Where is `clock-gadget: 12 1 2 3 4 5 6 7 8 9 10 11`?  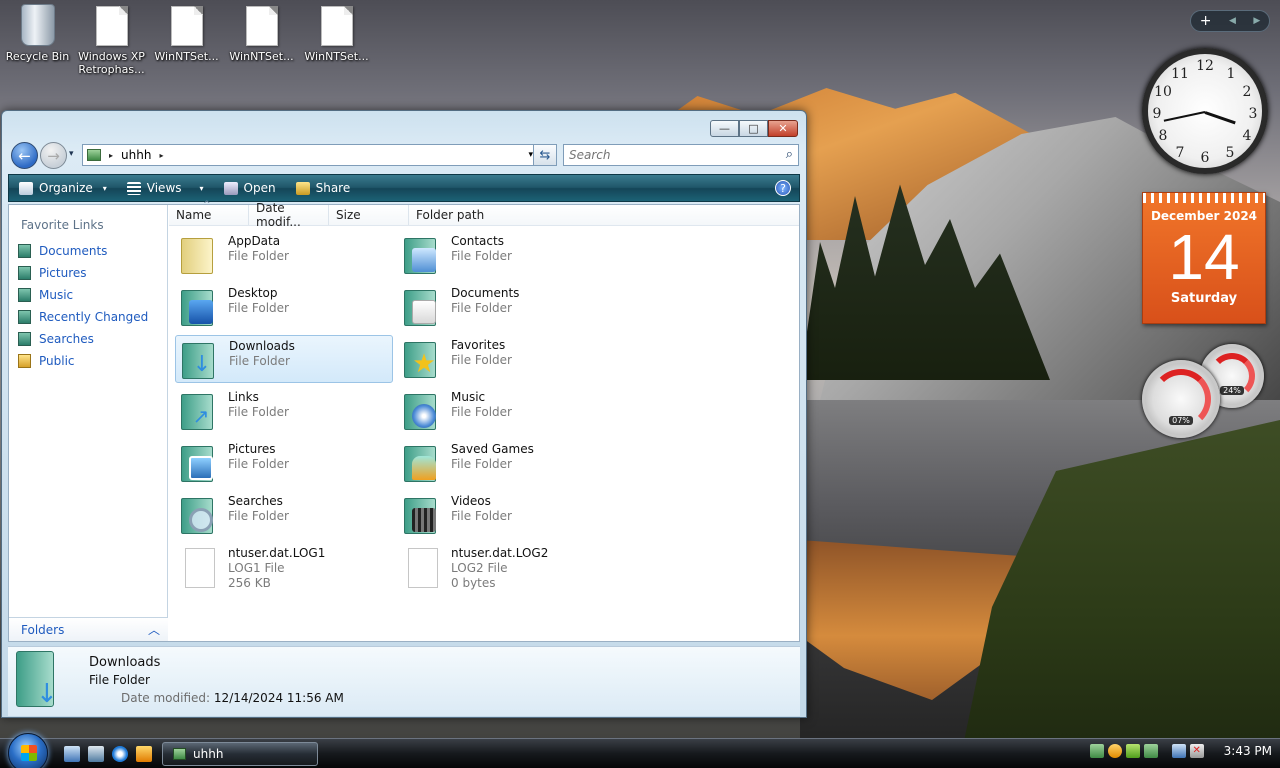
clock-gadget: 12 1 2 3 4 5 6 7 8 9 10 11 is located at coordinates (1205, 111).